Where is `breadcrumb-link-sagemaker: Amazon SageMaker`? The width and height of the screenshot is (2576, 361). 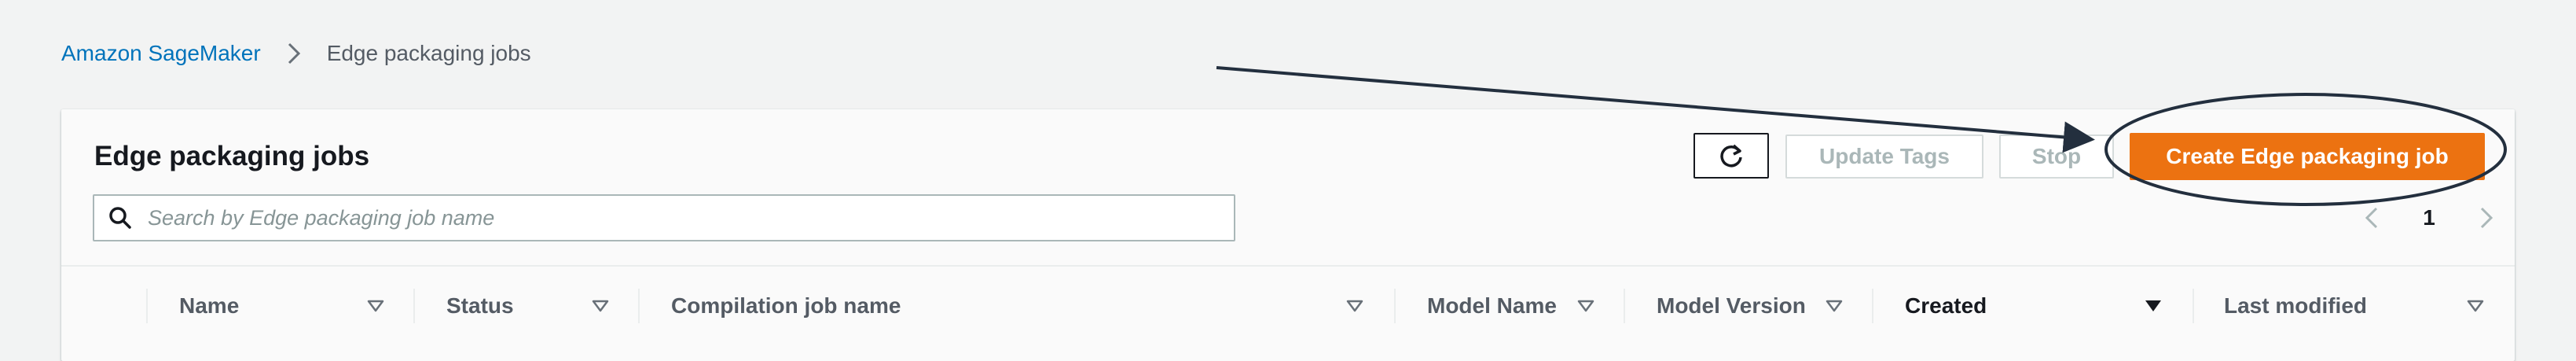
breadcrumb-link-sagemaker: Amazon SageMaker is located at coordinates (161, 54).